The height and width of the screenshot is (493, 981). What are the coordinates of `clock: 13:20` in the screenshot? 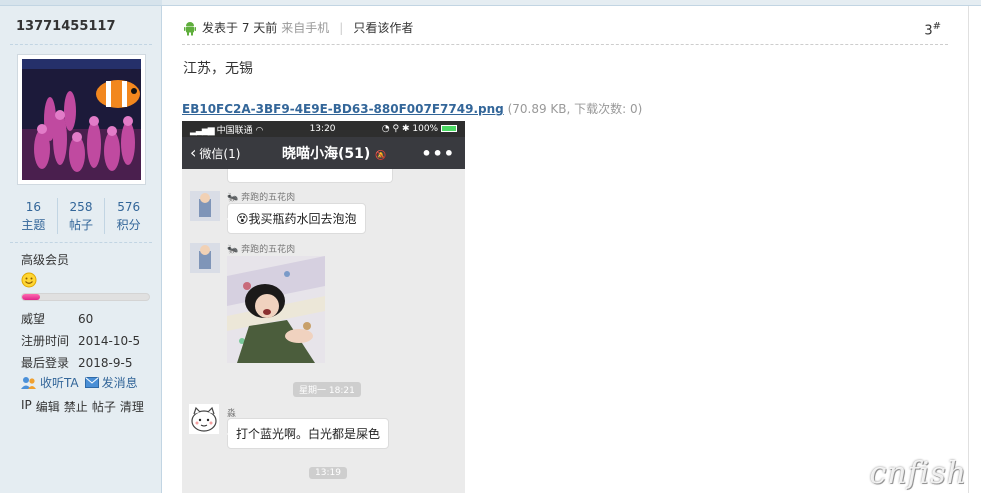 It's located at (322, 129).